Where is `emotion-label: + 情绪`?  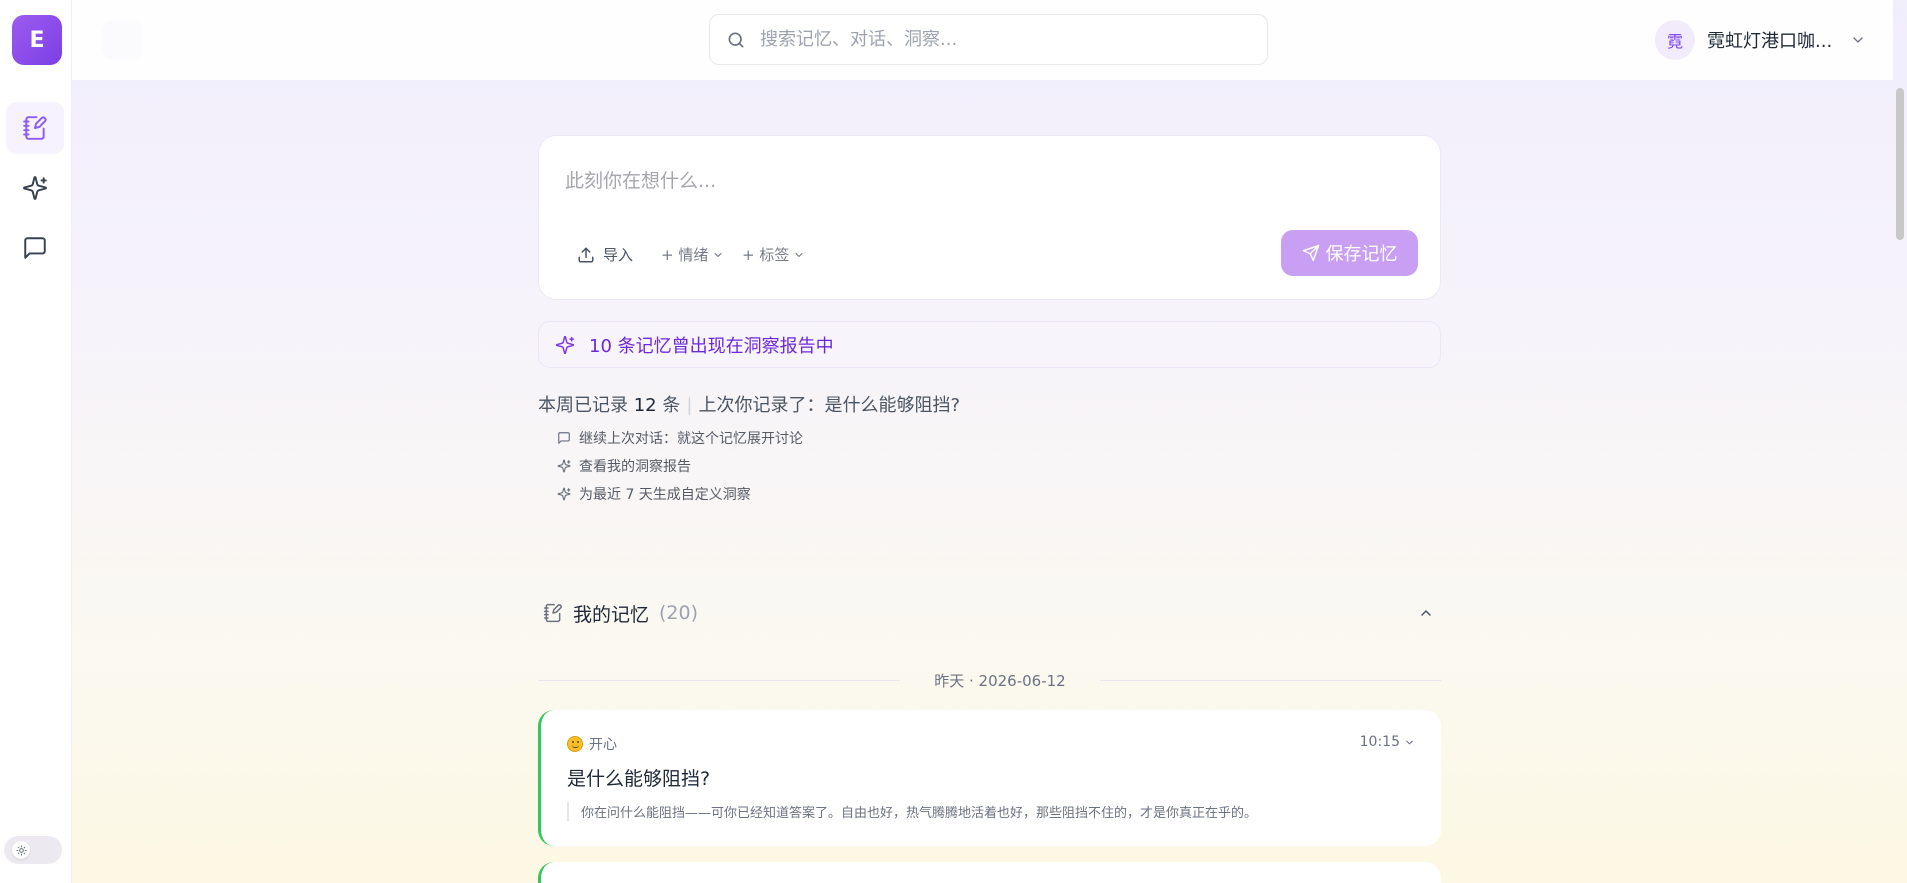
emotion-label: + 情绪 is located at coordinates (685, 255).